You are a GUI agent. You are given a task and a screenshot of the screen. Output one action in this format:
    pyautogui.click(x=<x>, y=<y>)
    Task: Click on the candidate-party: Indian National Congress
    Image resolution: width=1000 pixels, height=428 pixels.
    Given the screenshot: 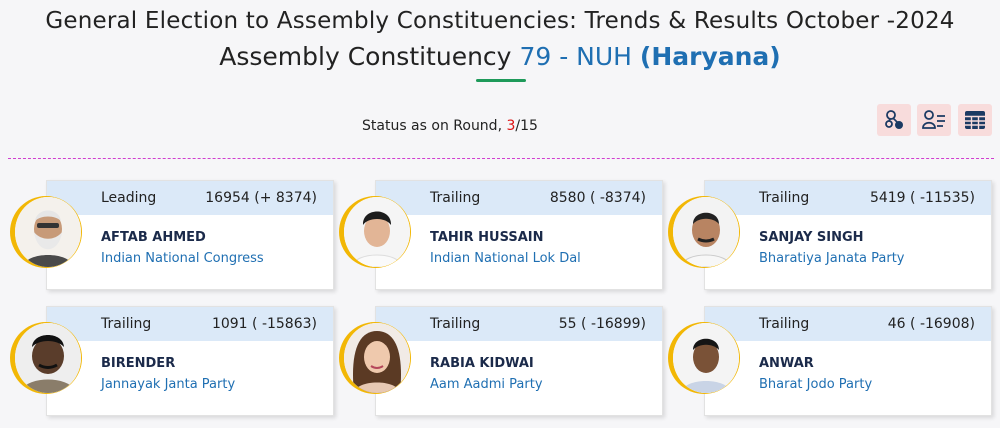 What is the action you would take?
    pyautogui.click(x=182, y=258)
    